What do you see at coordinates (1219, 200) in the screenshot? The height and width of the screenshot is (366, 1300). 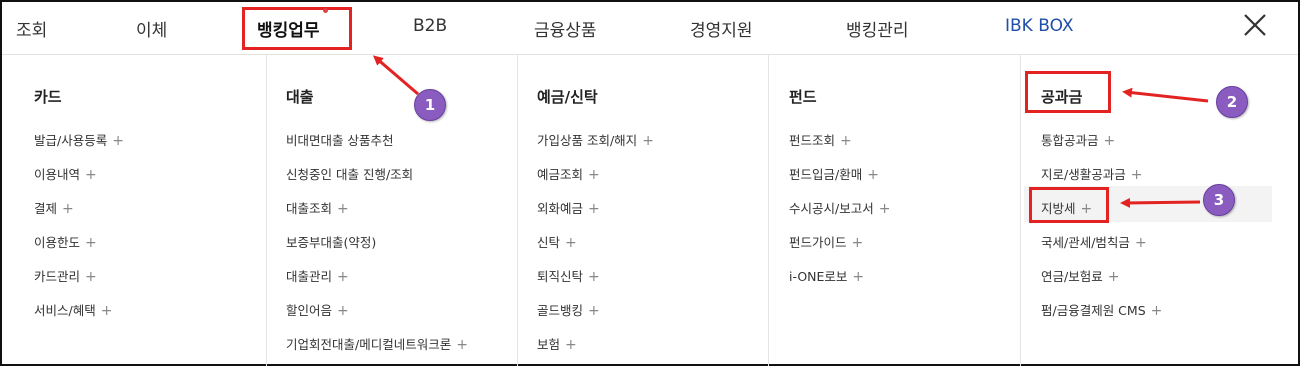 I see `annotation-badge-3: 3` at bounding box center [1219, 200].